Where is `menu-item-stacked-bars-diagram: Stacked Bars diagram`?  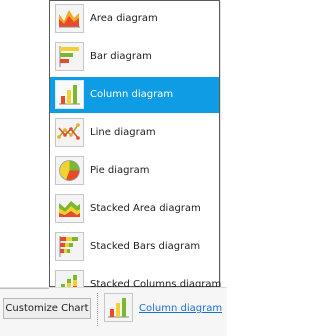
menu-item-stacked-bars-diagram: Stacked Bars diagram is located at coordinates (134, 247).